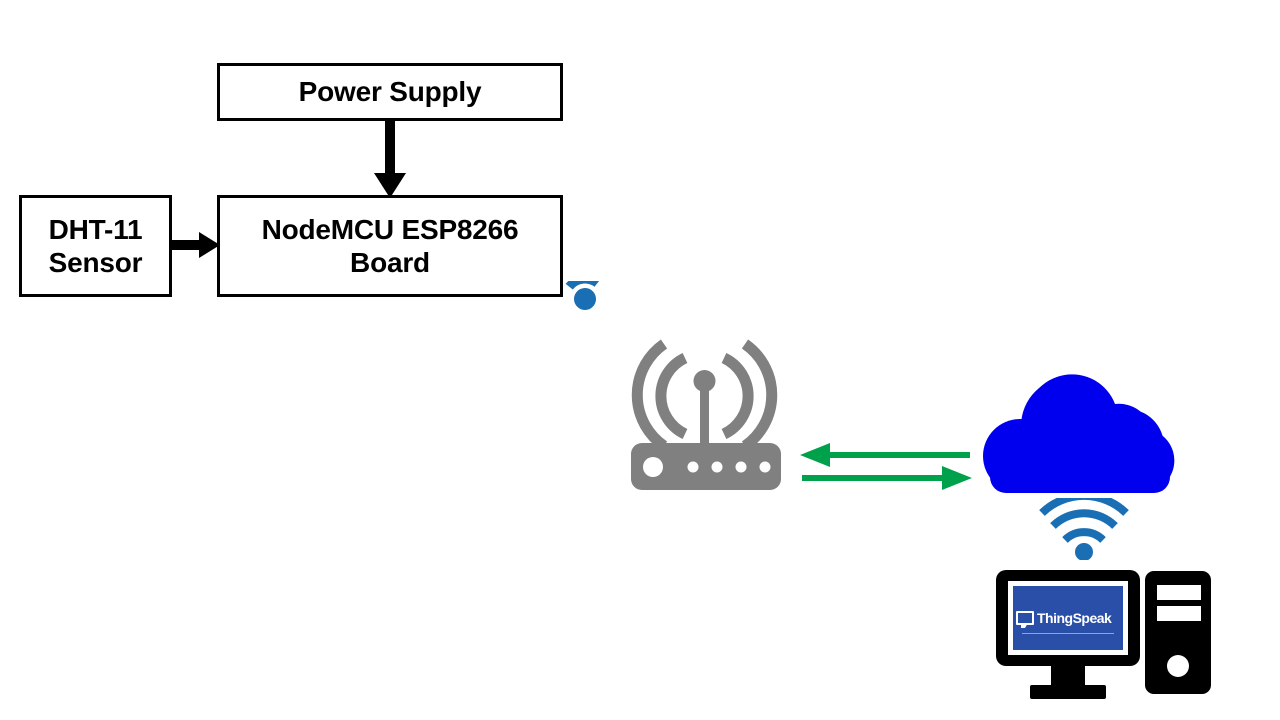  I want to click on computer-tower-icon, so click(1178, 632).